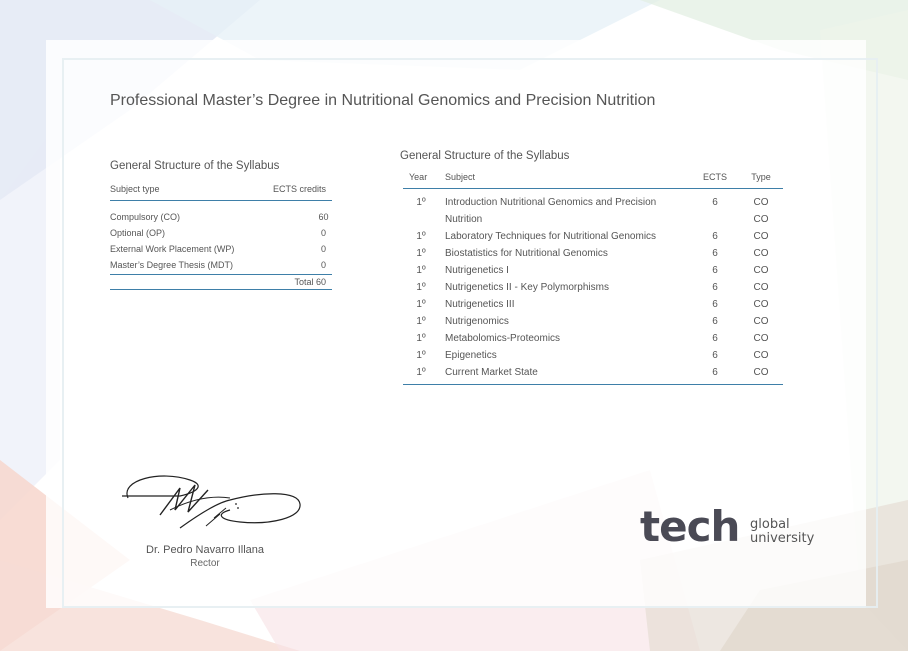 Image resolution: width=908 pixels, height=651 pixels. I want to click on table-row: 1º Current Market State 6 CO, so click(593, 374).